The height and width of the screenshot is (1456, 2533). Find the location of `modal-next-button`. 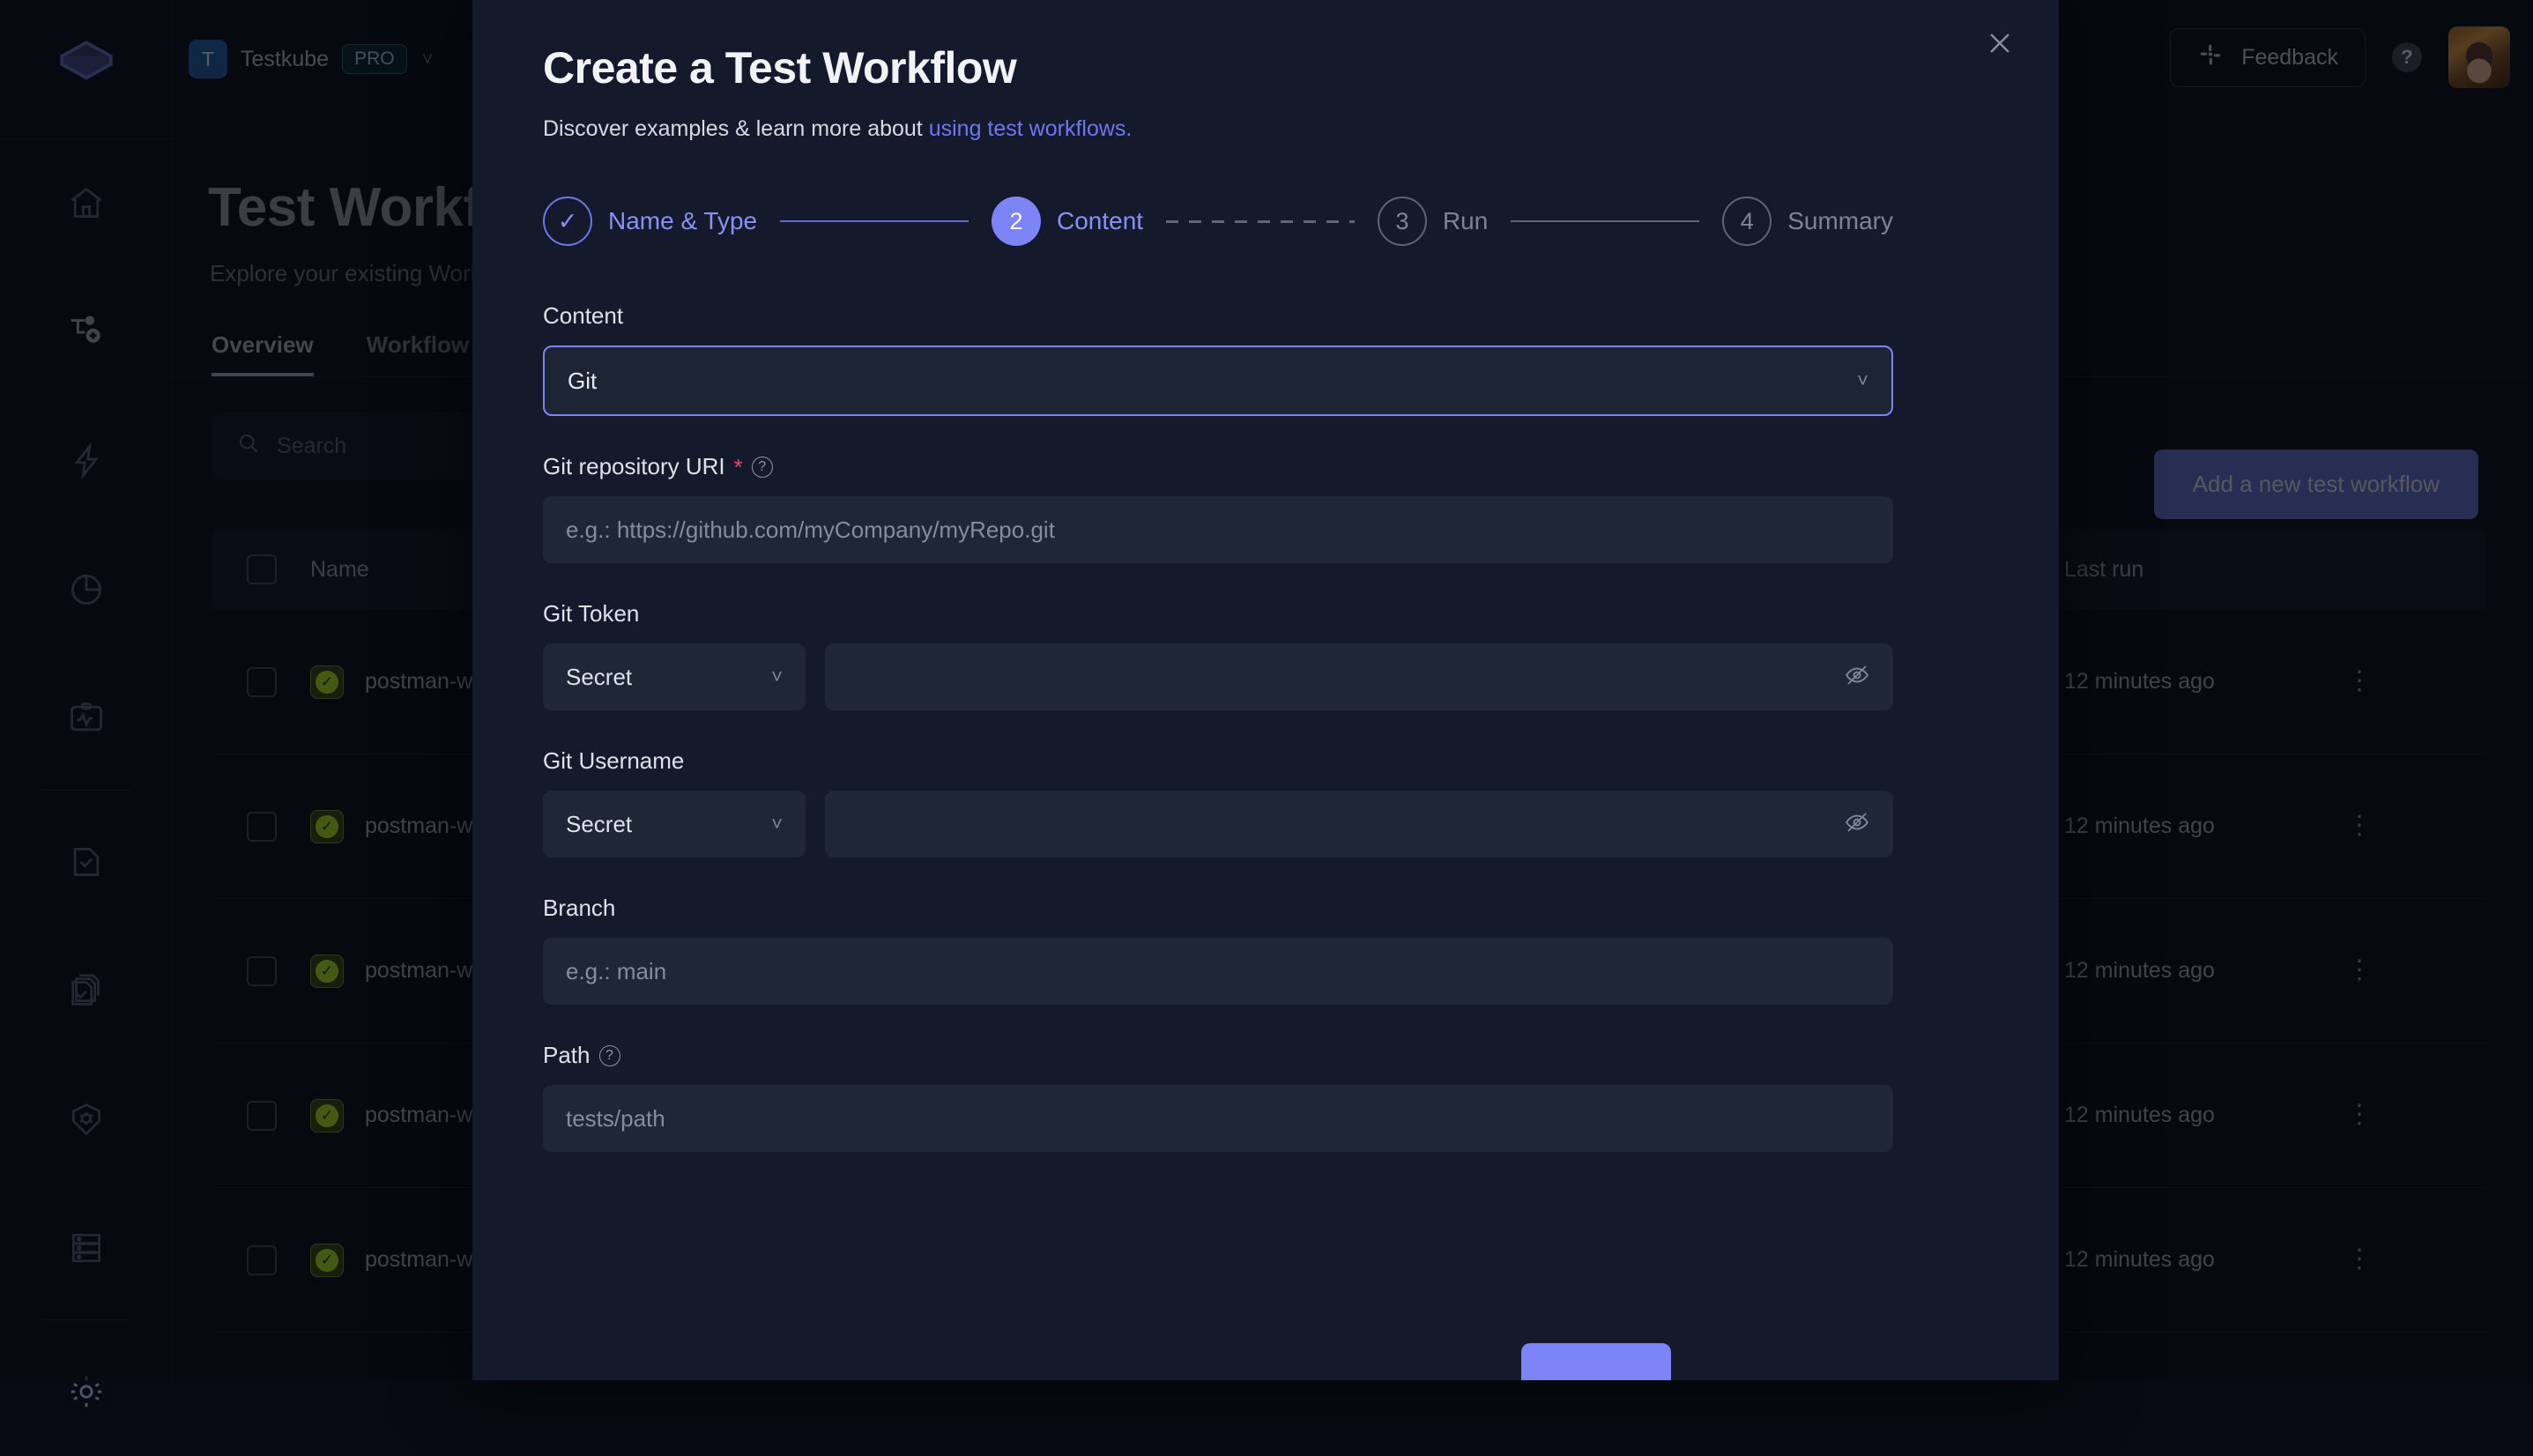

modal-next-button is located at coordinates (1596, 1361).